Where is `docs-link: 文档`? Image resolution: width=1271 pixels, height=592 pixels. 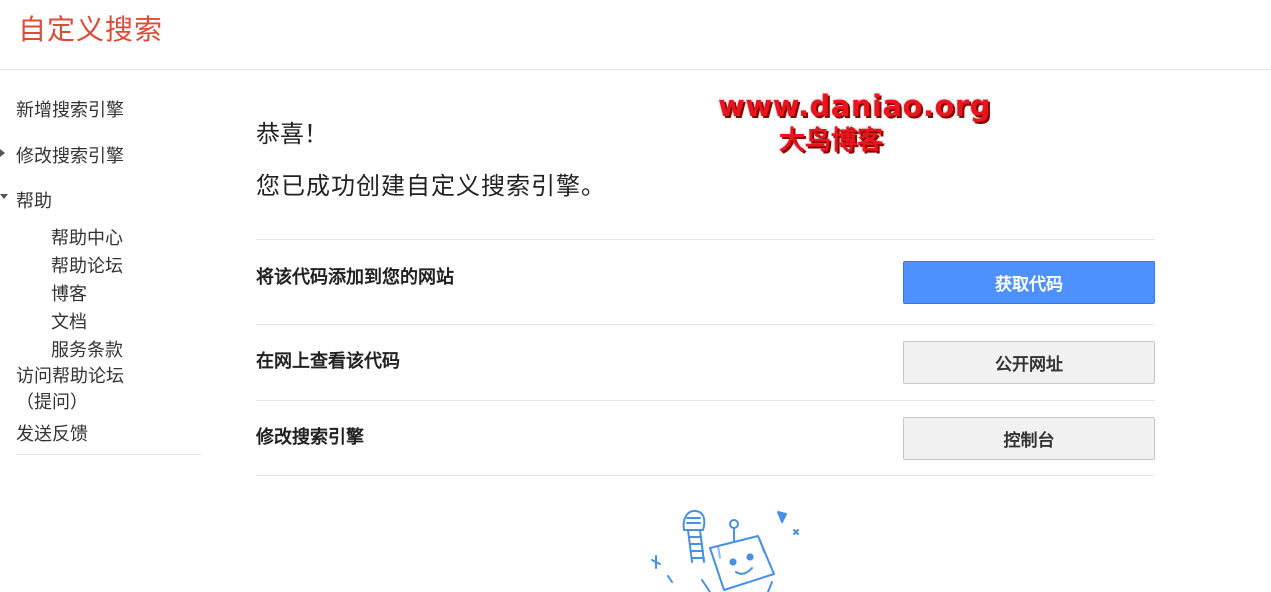 docs-link: 文档 is located at coordinates (69, 321).